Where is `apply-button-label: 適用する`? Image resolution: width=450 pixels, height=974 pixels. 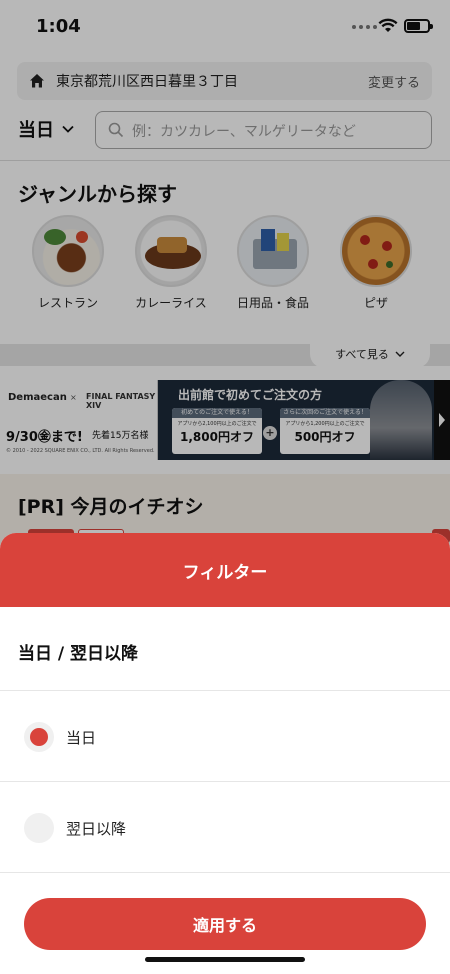
apply-button-label: 適用する is located at coordinates (224, 925).